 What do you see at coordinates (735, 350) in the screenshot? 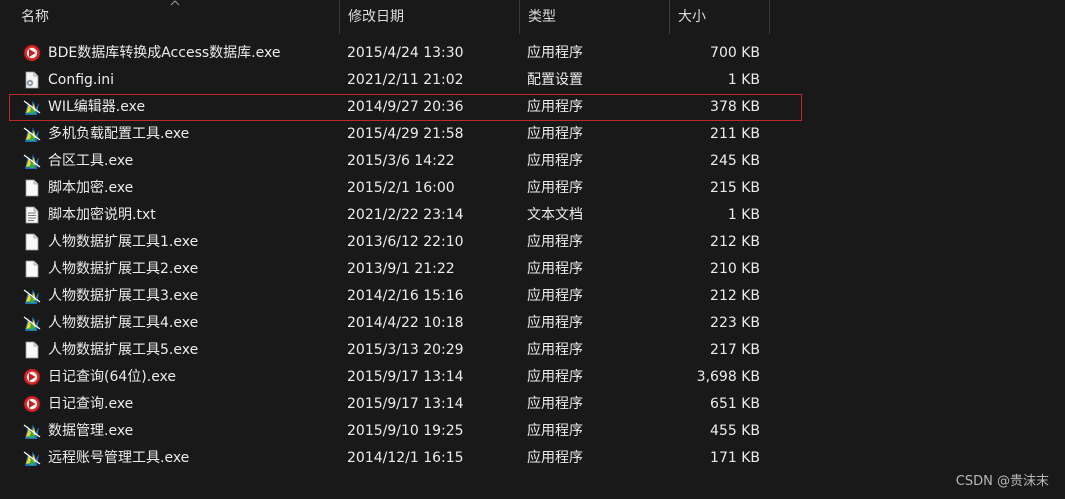
I see `file-size: 217 KB` at bounding box center [735, 350].